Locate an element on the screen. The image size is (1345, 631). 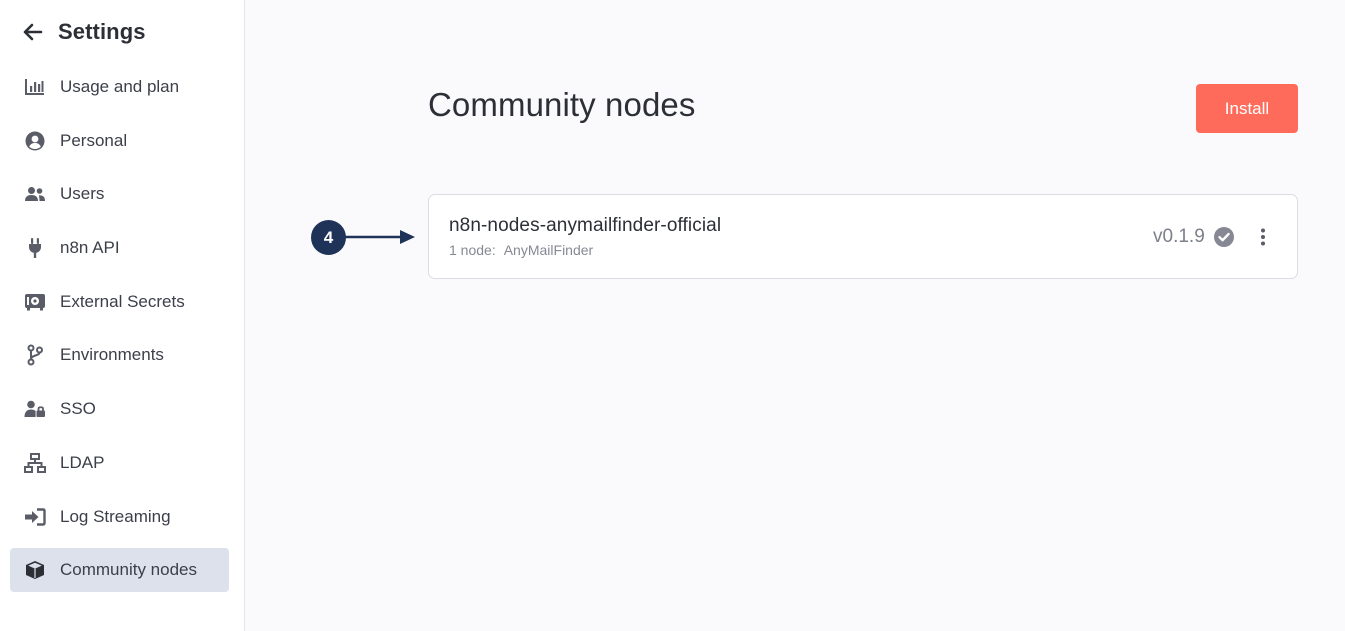
sidebar-header: Settings is located at coordinates (84, 32).